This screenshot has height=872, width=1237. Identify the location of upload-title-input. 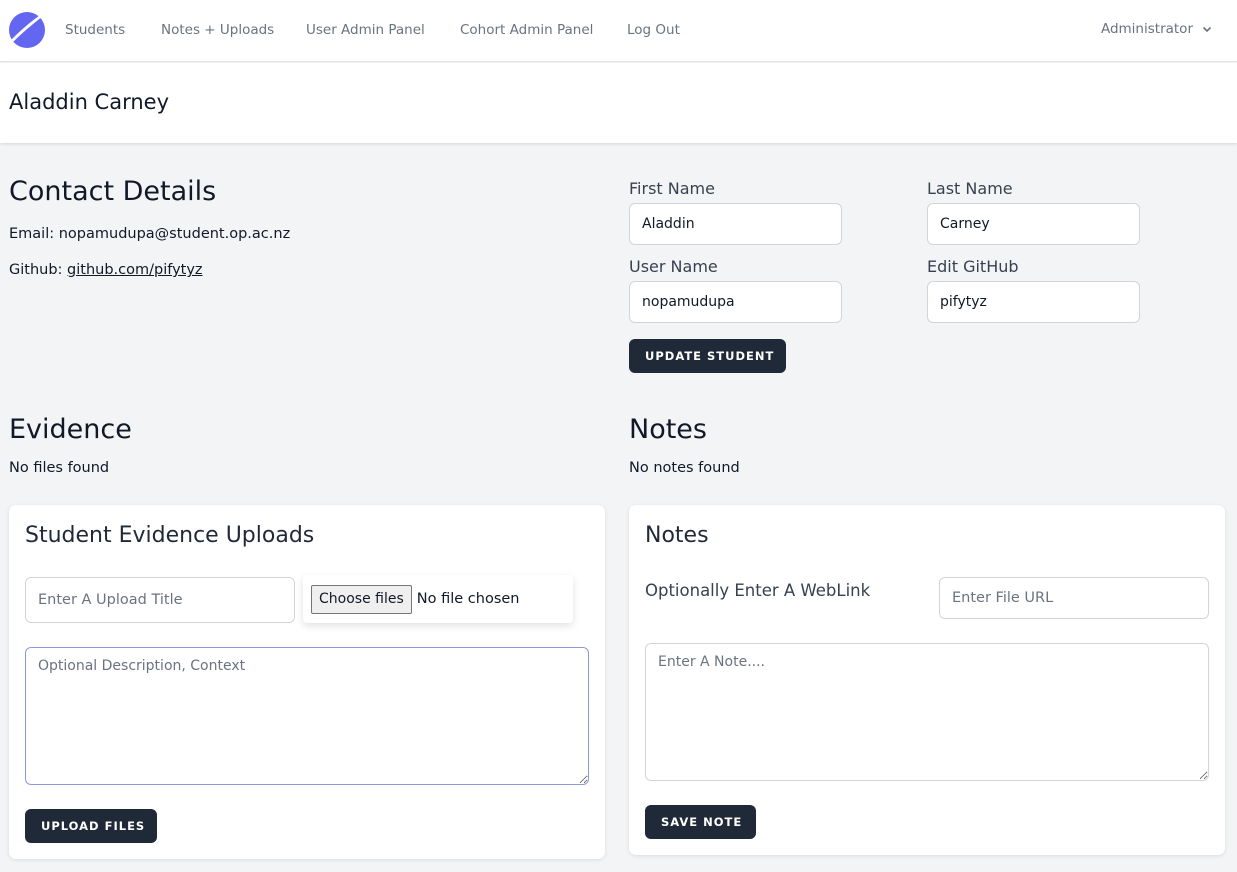
(160, 600).